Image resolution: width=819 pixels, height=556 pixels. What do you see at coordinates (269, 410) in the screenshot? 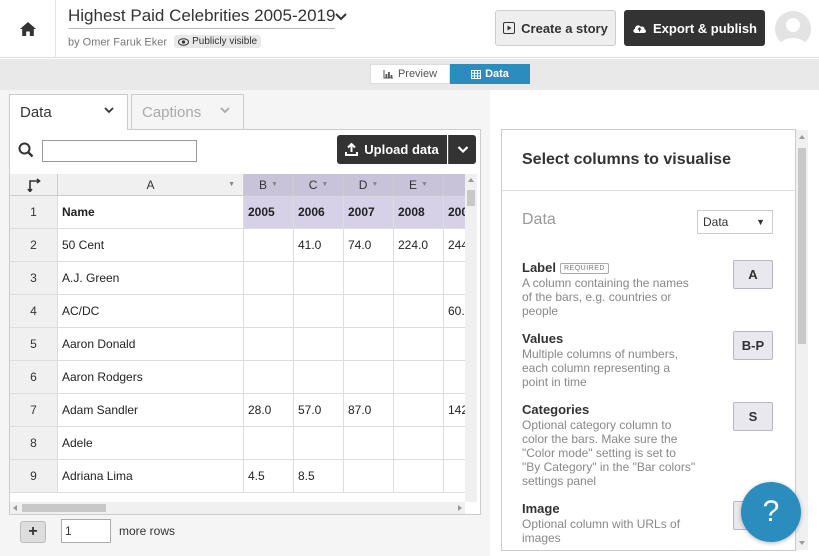
I see `table-cell: 28.0` at bounding box center [269, 410].